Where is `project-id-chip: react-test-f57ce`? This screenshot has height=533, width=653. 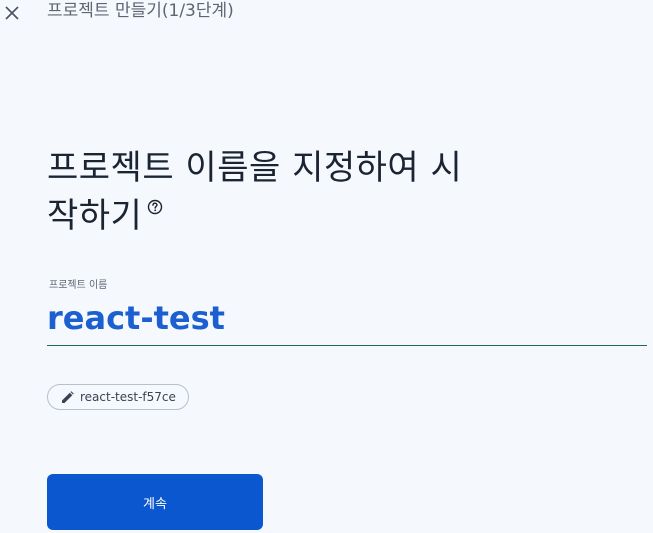 project-id-chip: react-test-f57ce is located at coordinates (118, 397).